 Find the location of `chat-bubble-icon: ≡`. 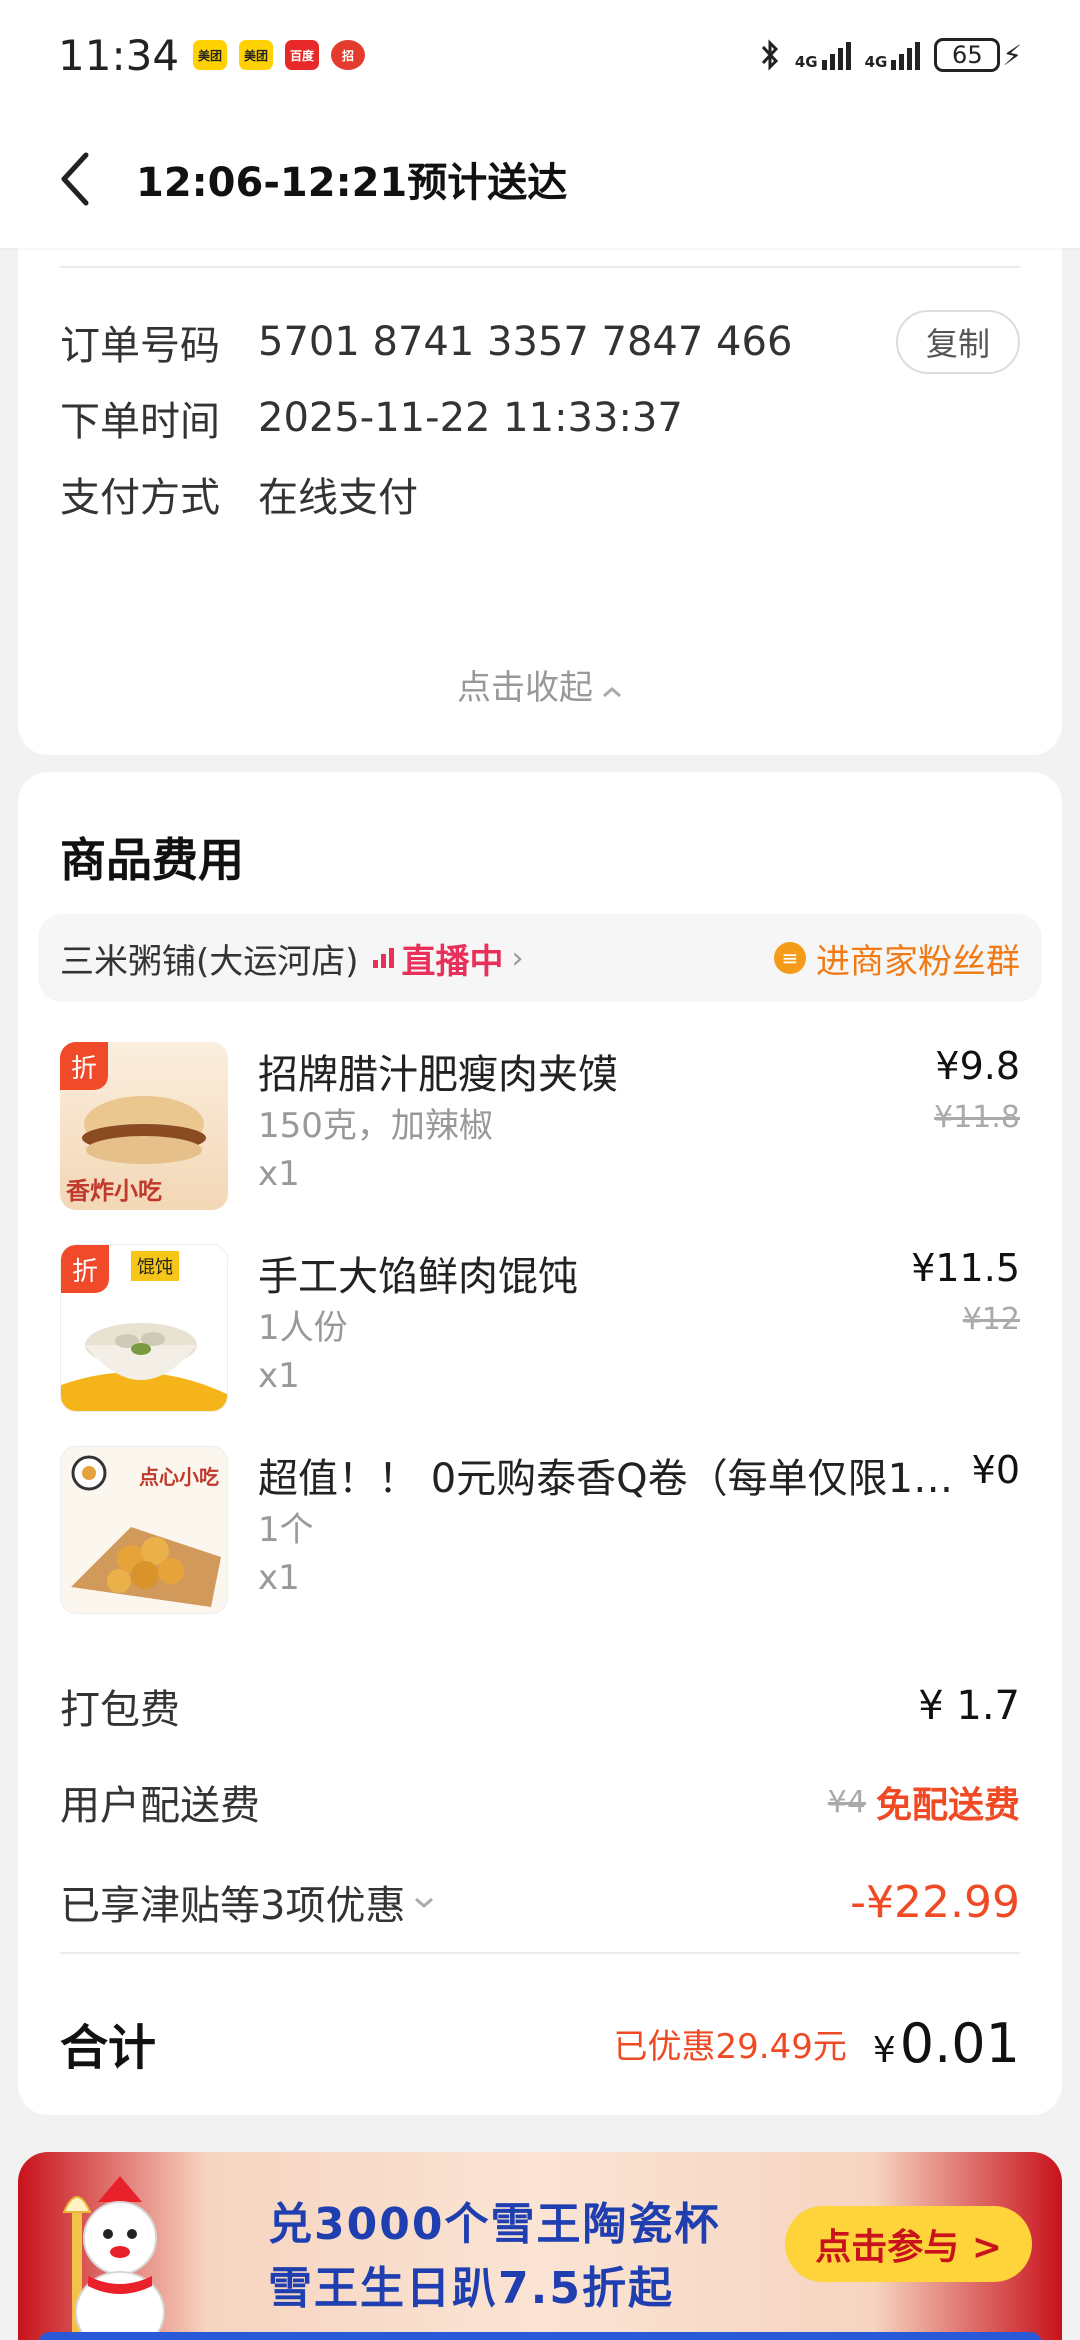

chat-bubble-icon: ≡ is located at coordinates (790, 958).